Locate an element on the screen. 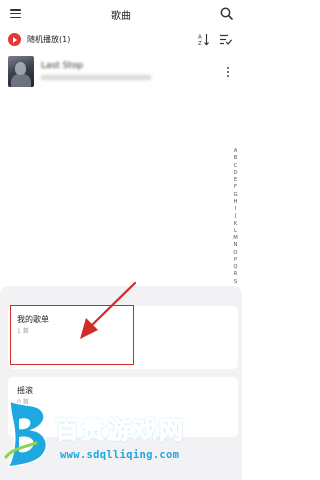 This screenshot has height=480, width=320. watermark-text: 百贵游戏网 is located at coordinates (120, 430).